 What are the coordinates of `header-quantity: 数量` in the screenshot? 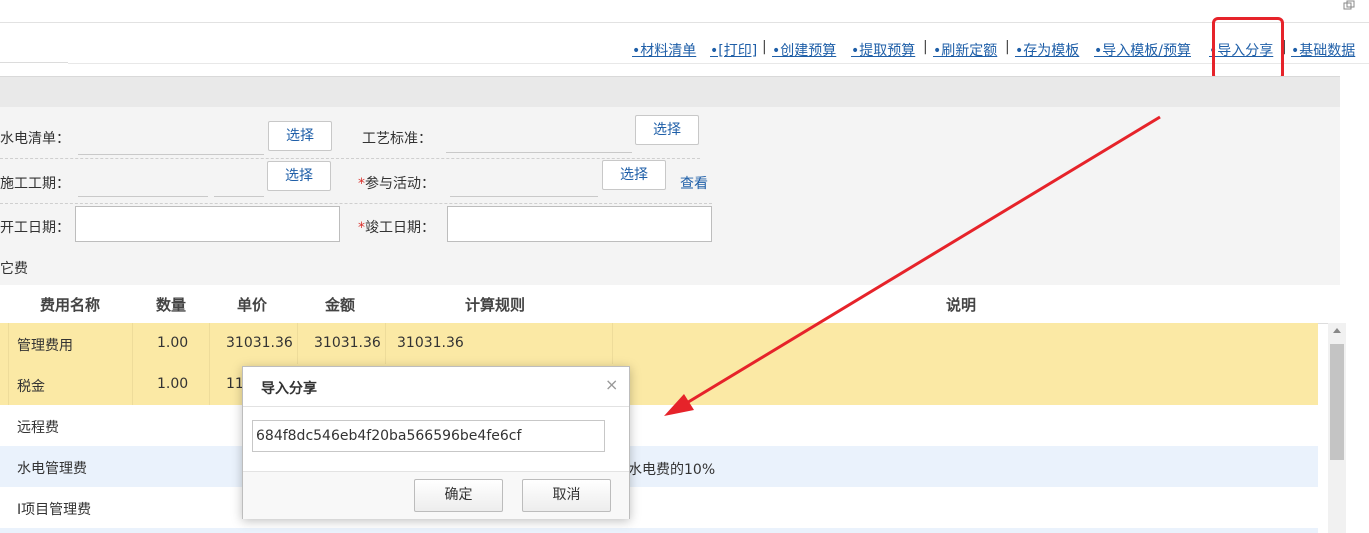 It's located at (171, 305).